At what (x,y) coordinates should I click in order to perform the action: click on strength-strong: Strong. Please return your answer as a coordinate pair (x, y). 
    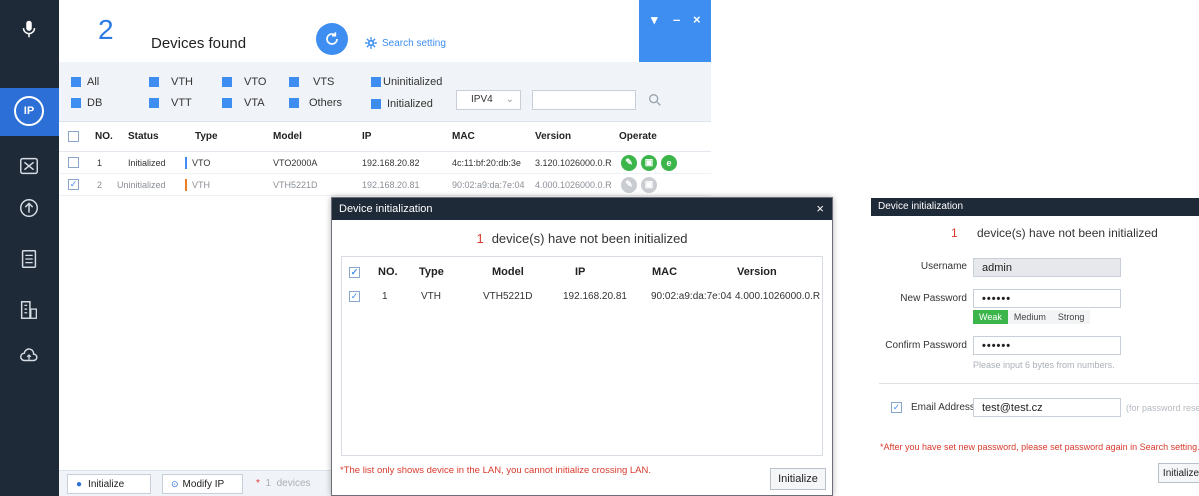
    Looking at the image, I should click on (1071, 317).